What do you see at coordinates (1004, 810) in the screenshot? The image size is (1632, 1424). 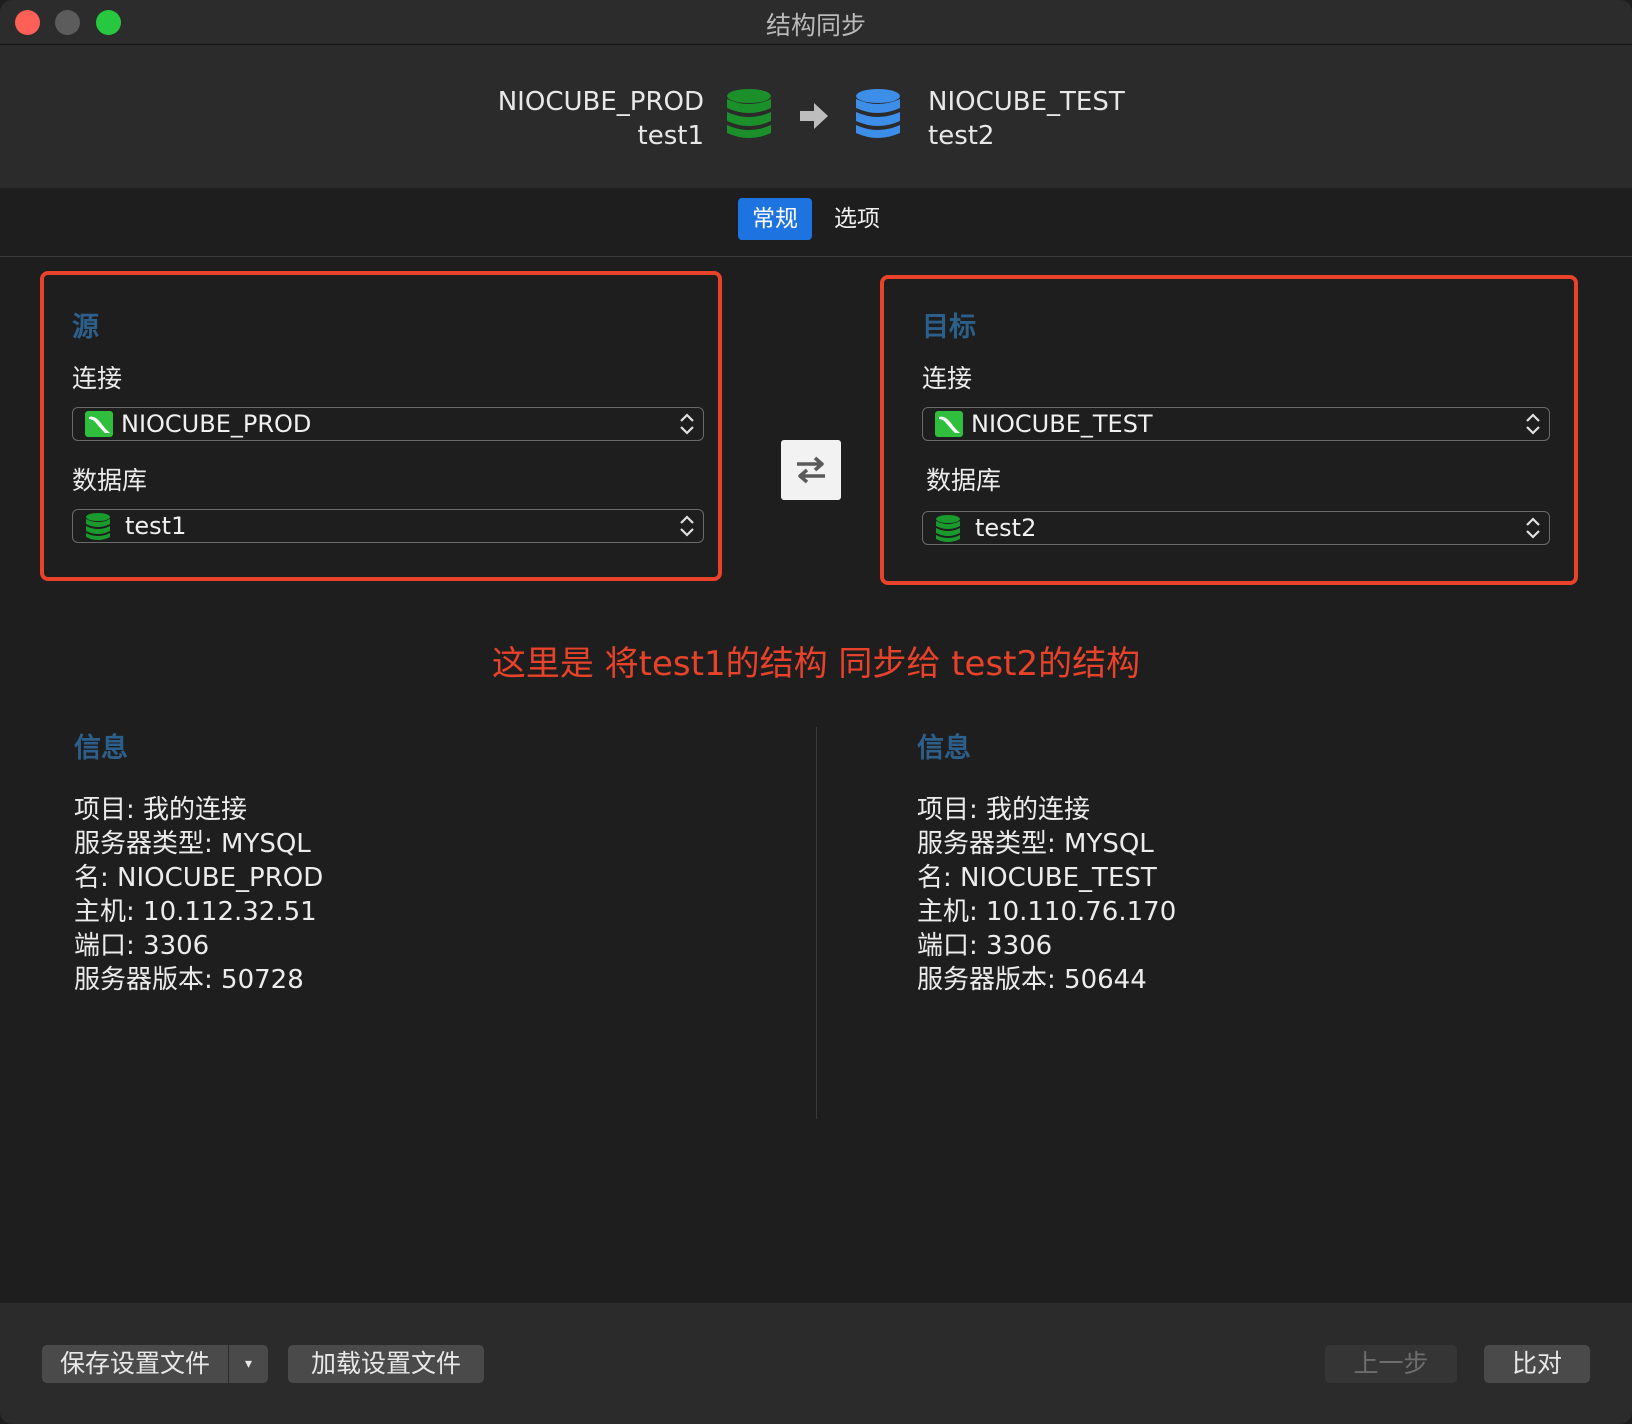 I see `target-info-project: 项目: 我的连接` at bounding box center [1004, 810].